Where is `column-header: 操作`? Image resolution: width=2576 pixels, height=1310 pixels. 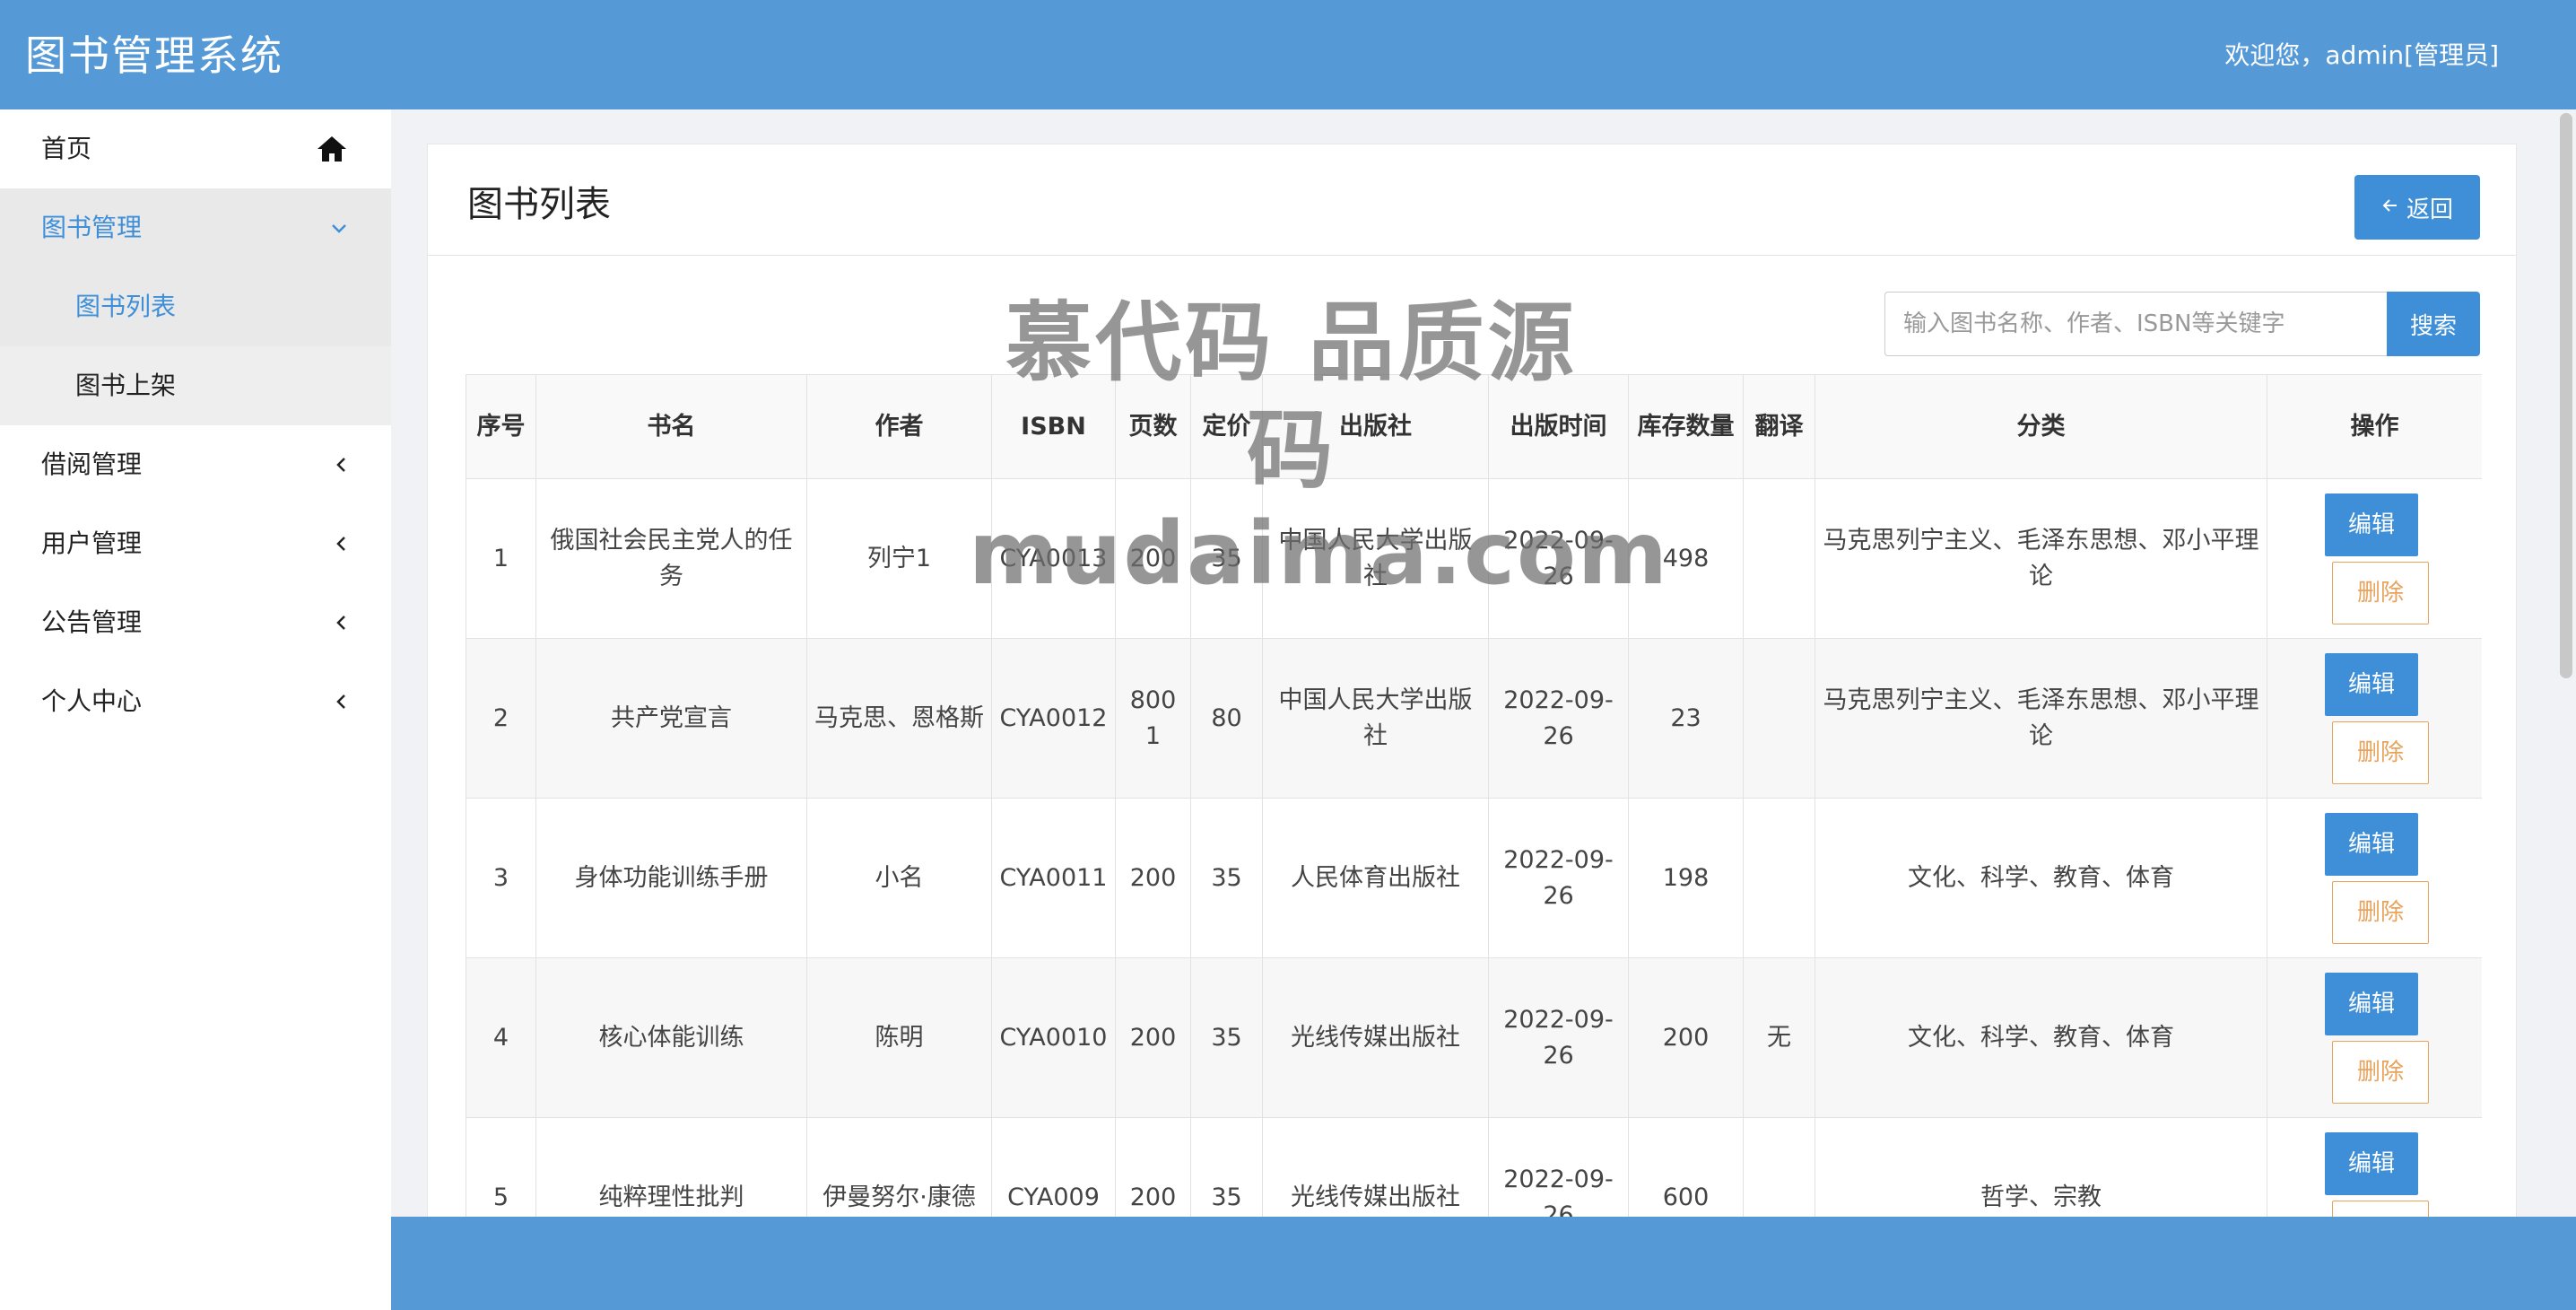
column-header: 操作 is located at coordinates (2374, 427).